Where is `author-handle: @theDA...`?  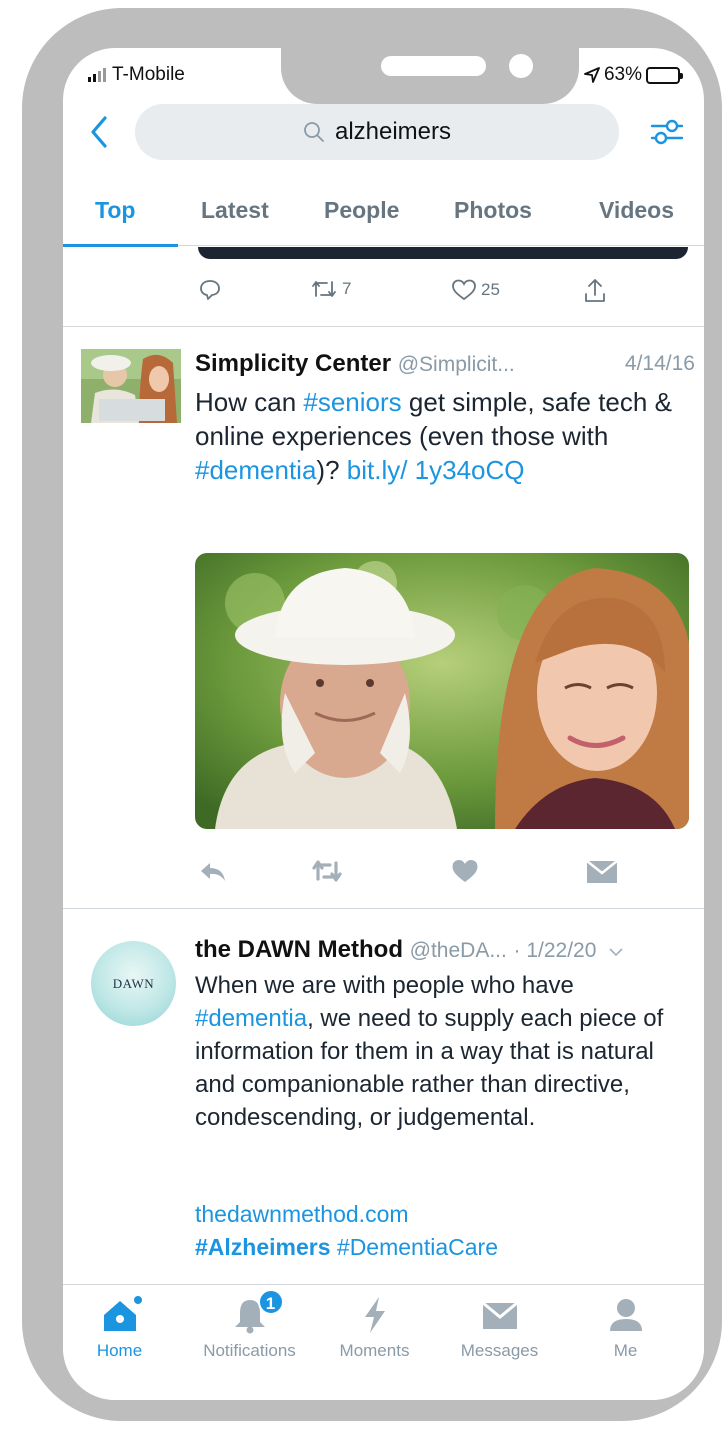
author-handle: @theDA... is located at coordinates (458, 950).